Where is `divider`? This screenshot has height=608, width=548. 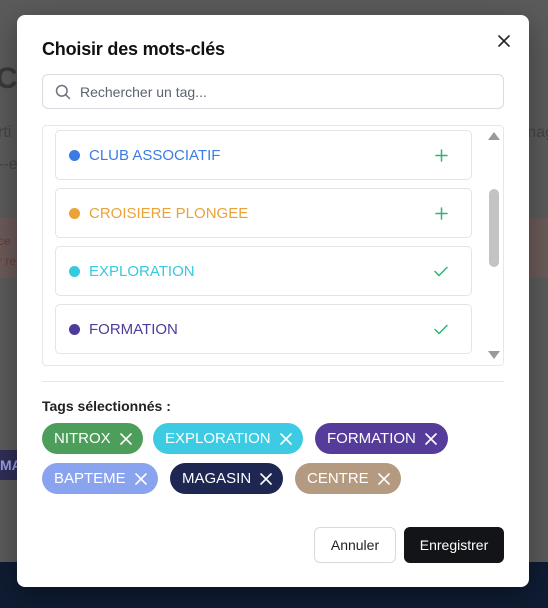 divider is located at coordinates (273, 381).